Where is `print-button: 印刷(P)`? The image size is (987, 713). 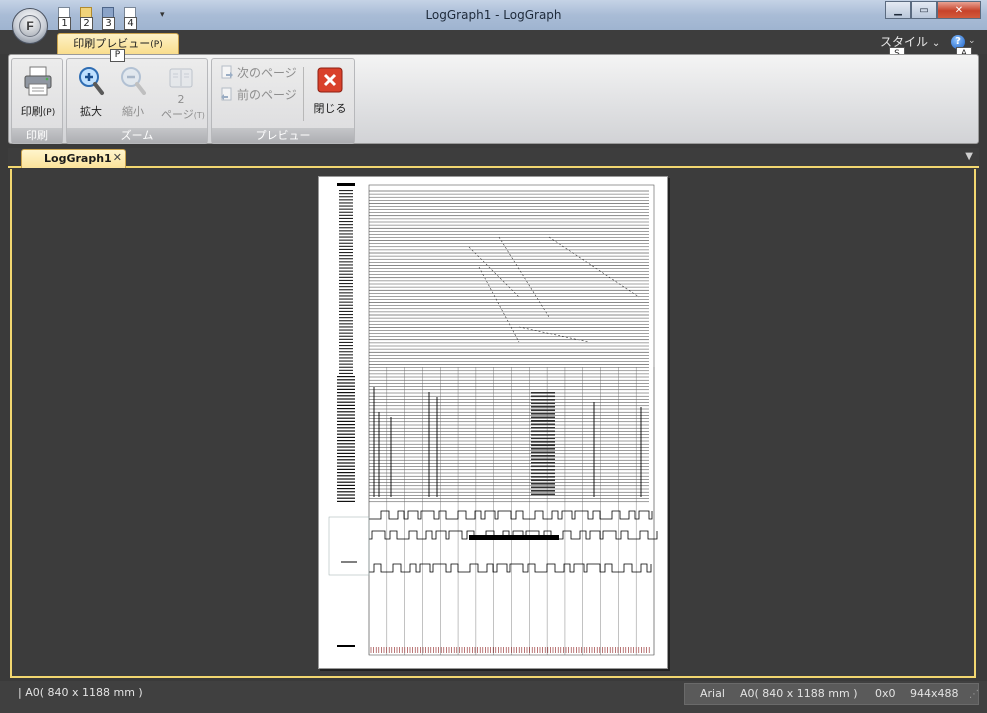
print-button: 印刷(P) is located at coordinates (38, 92).